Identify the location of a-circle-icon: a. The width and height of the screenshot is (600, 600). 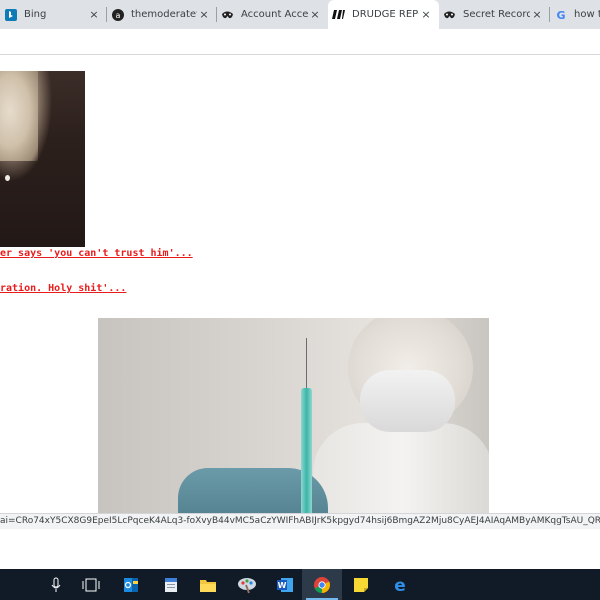
(117, 14).